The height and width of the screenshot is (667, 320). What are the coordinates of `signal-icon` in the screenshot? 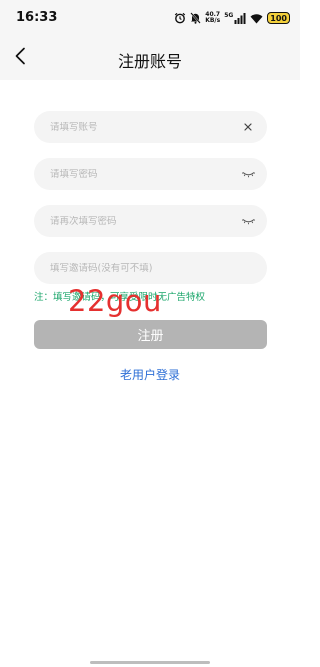 It's located at (240, 18).